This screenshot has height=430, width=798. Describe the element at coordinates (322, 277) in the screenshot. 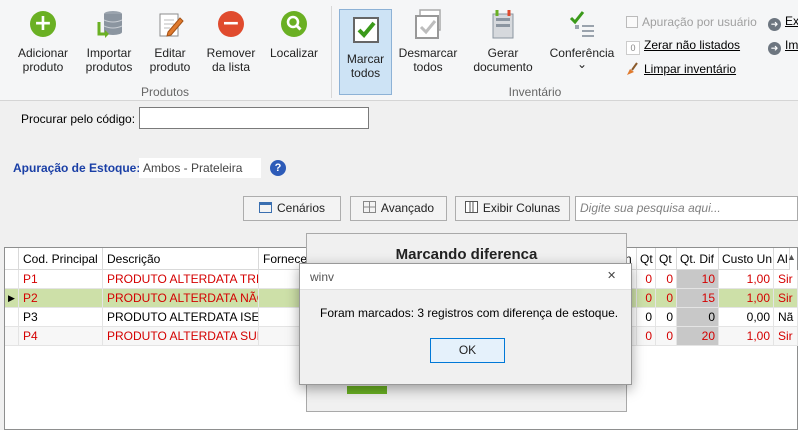

I see `message-box-title: winv` at that location.